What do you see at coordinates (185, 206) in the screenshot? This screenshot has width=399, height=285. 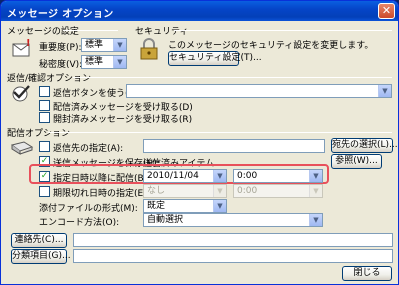 I see `attachment-format-select: 既定 ▼` at bounding box center [185, 206].